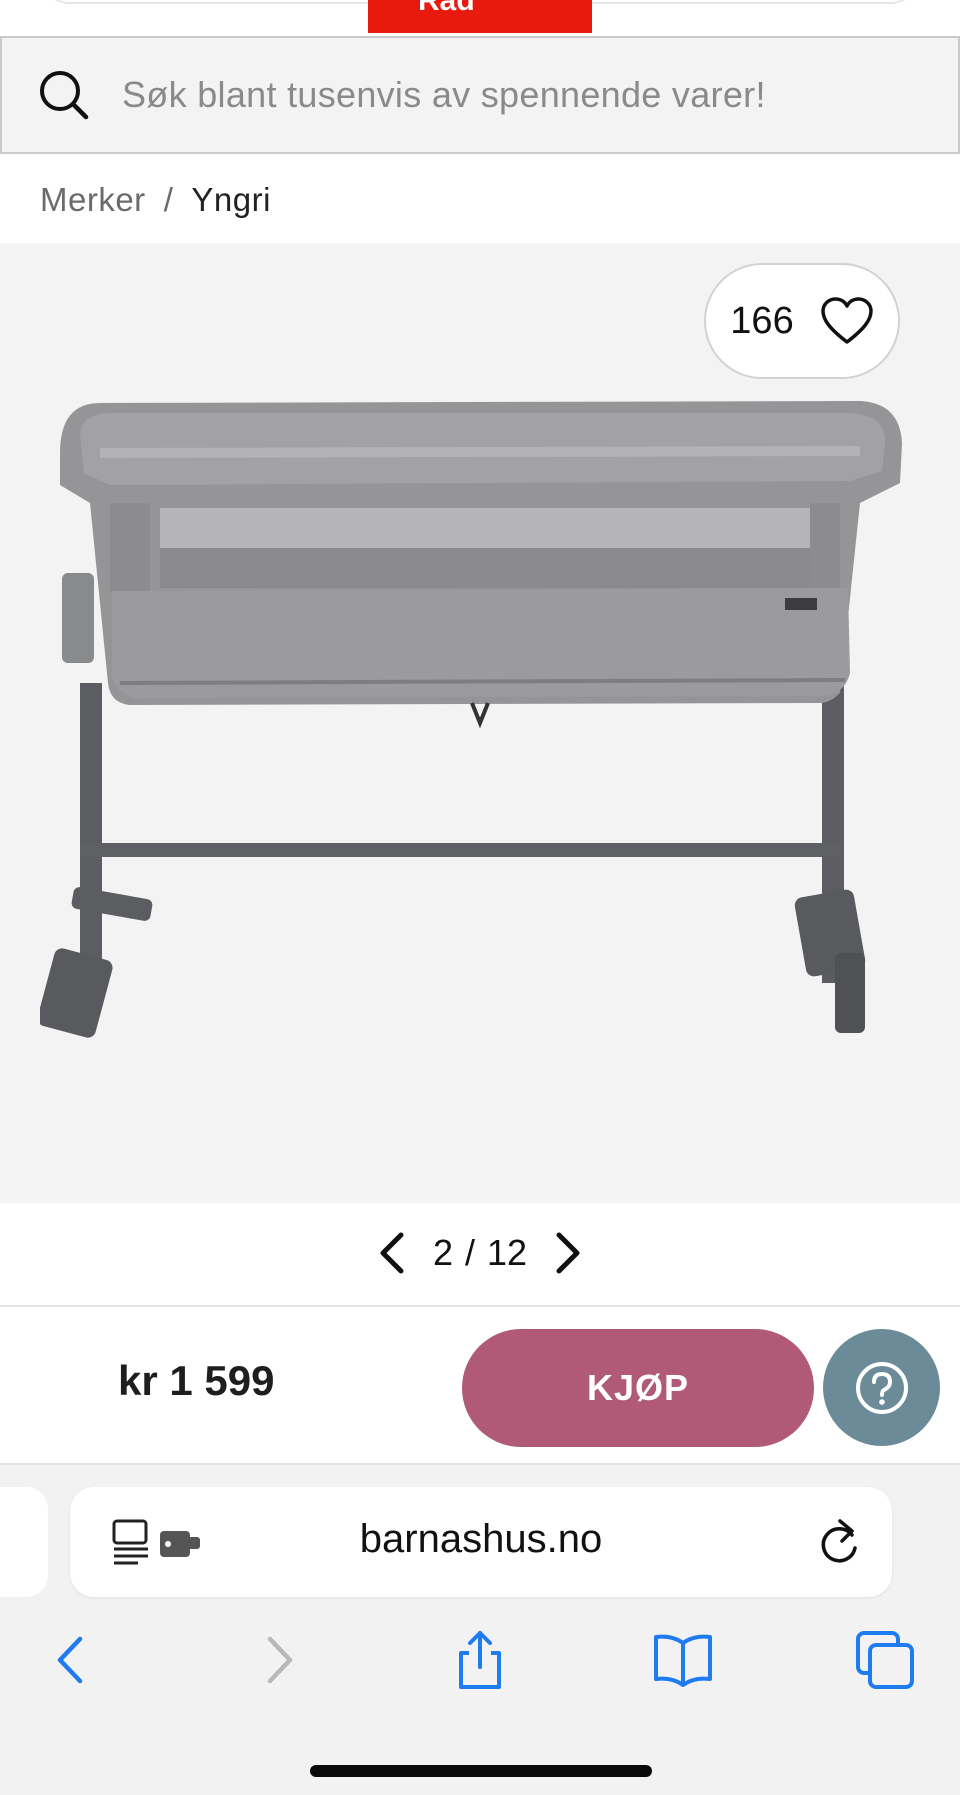 The width and height of the screenshot is (960, 1795). I want to click on url-text: barnashus.no, so click(481, 1539).